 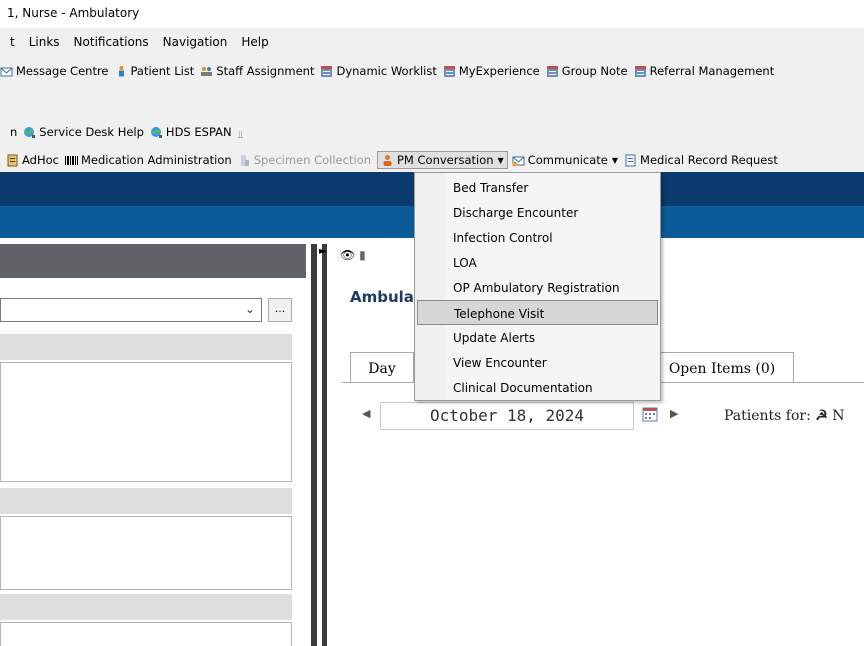 What do you see at coordinates (195, 42) in the screenshot?
I see `menu-item-navigation: Navigation` at bounding box center [195, 42].